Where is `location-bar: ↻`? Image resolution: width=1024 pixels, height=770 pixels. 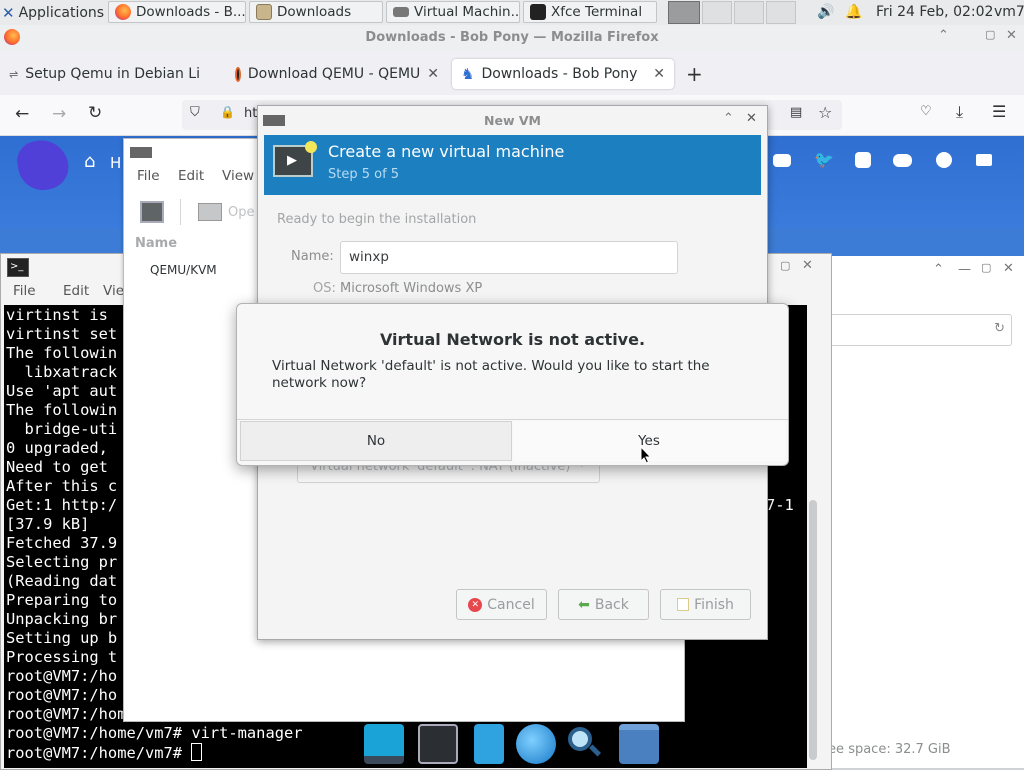 location-bar: ↻ is located at coordinates (917, 330).